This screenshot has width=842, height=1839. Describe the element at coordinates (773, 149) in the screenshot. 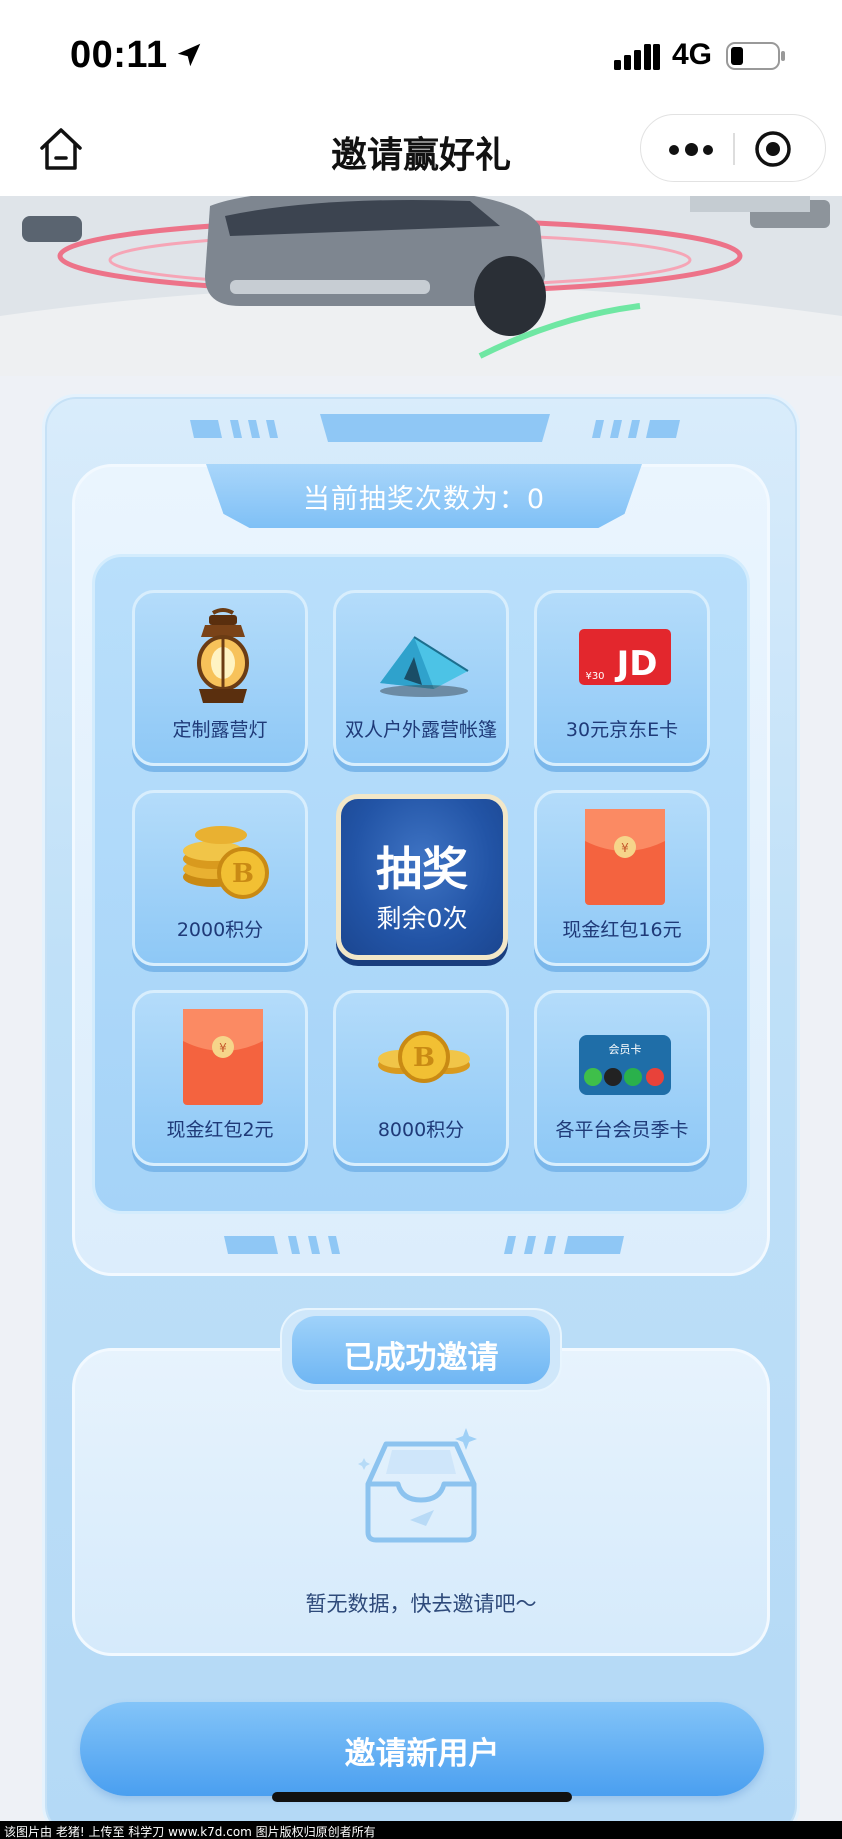

I see `close-mini-program-icon` at that location.